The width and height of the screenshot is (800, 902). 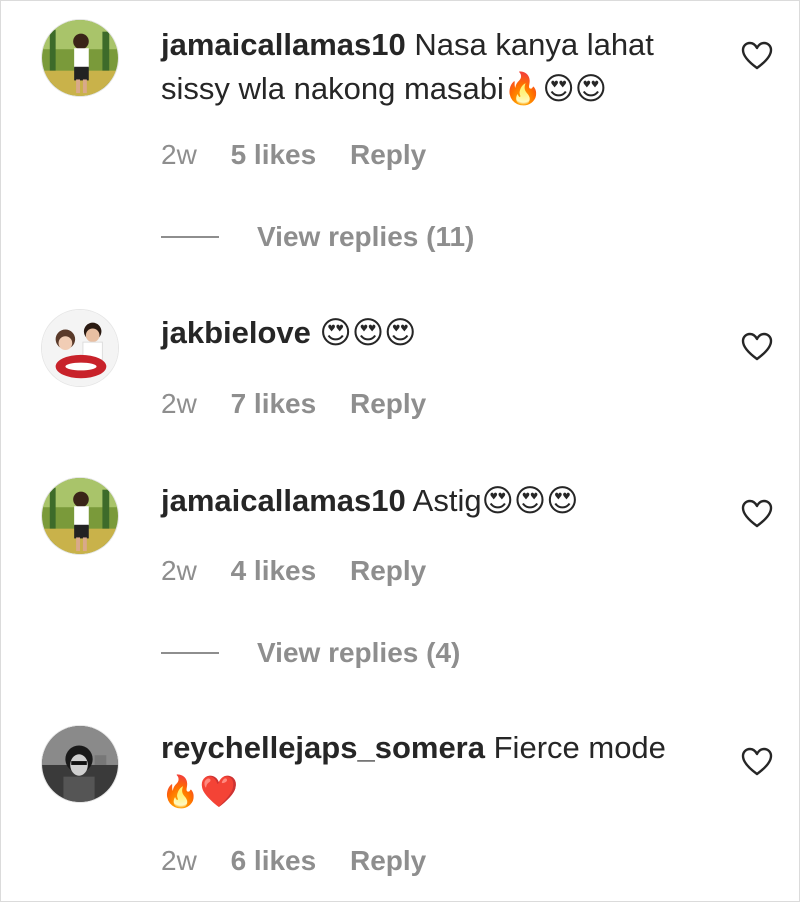 I want to click on comment-text: reychellejaps_somera Fierce mode🔥❤️, so click(x=431, y=770).